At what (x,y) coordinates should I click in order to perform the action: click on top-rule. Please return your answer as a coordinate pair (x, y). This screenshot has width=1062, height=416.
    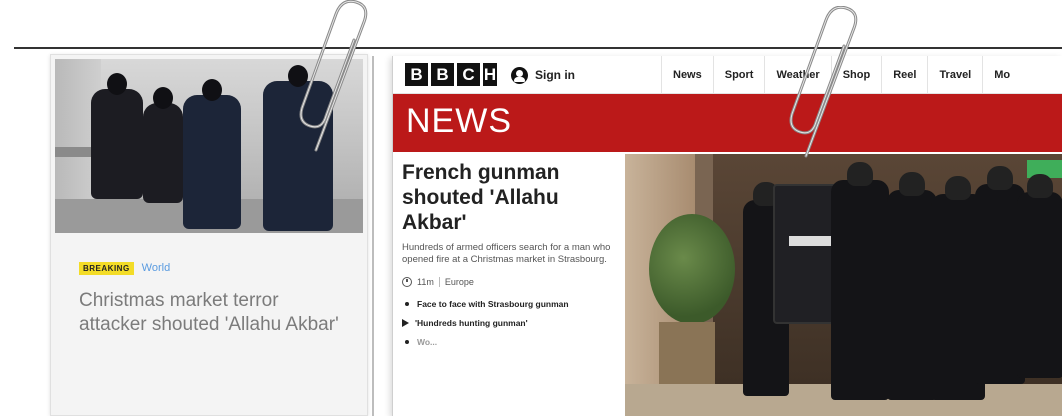
    Looking at the image, I should click on (538, 48).